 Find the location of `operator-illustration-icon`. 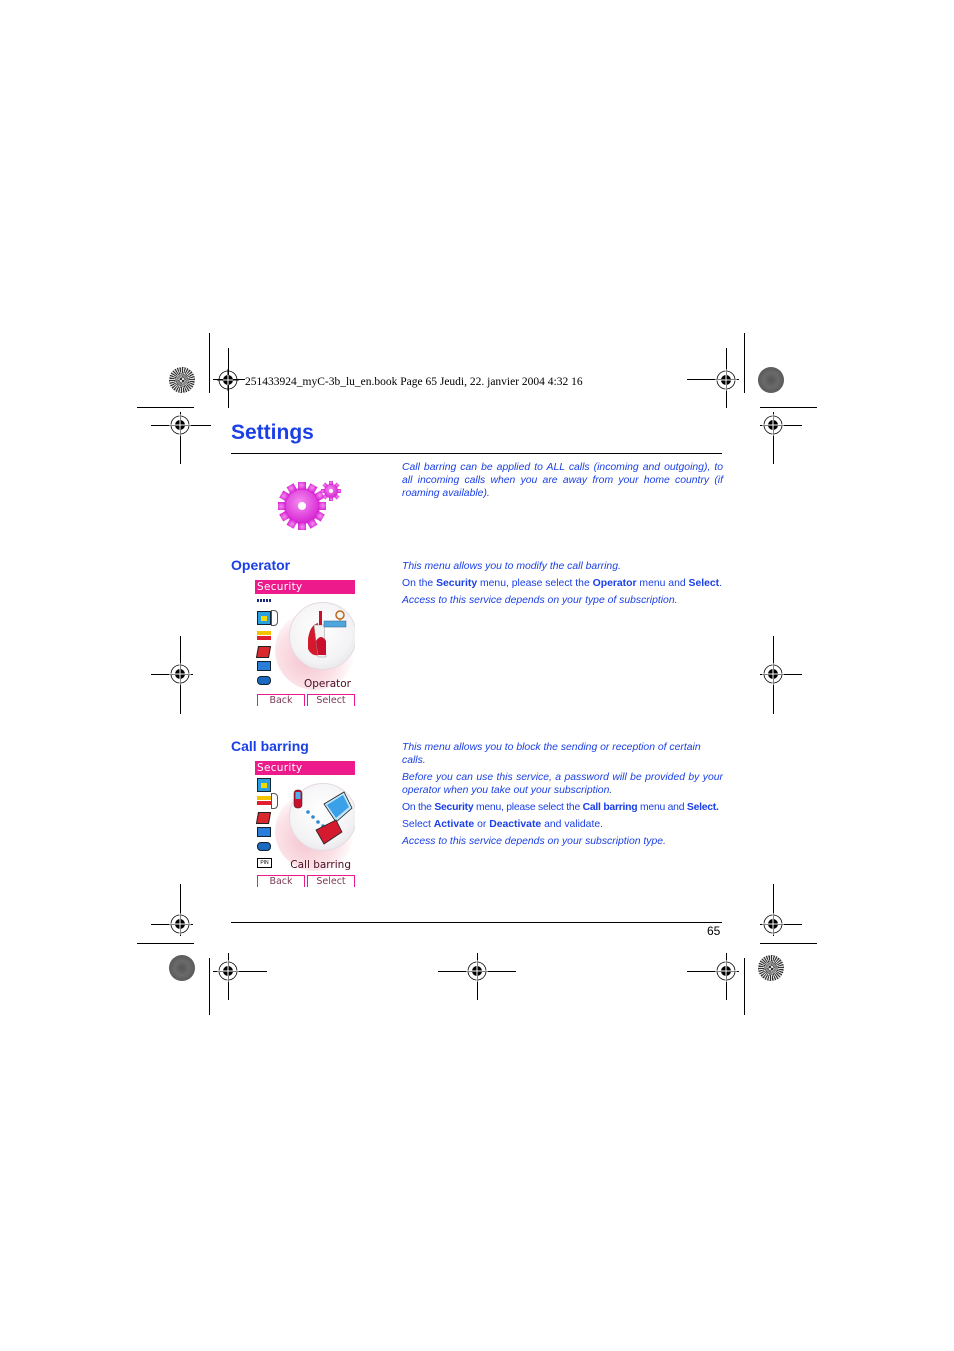

operator-illustration-icon is located at coordinates (322, 636).